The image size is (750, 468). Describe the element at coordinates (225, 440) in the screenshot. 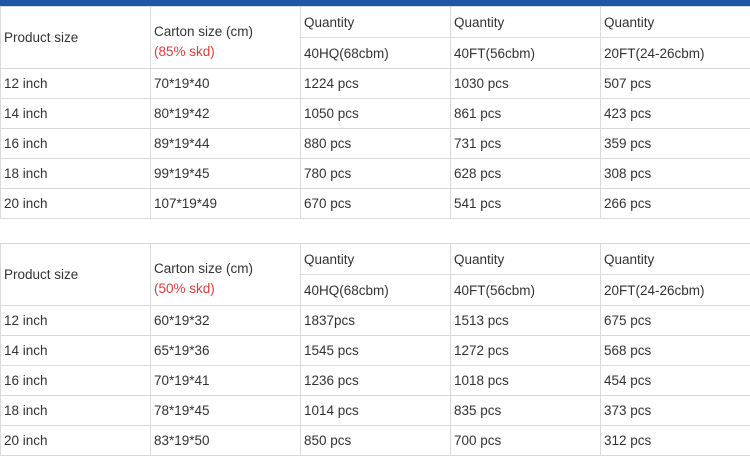

I see `cell-carton-size: 83*19*50` at that location.